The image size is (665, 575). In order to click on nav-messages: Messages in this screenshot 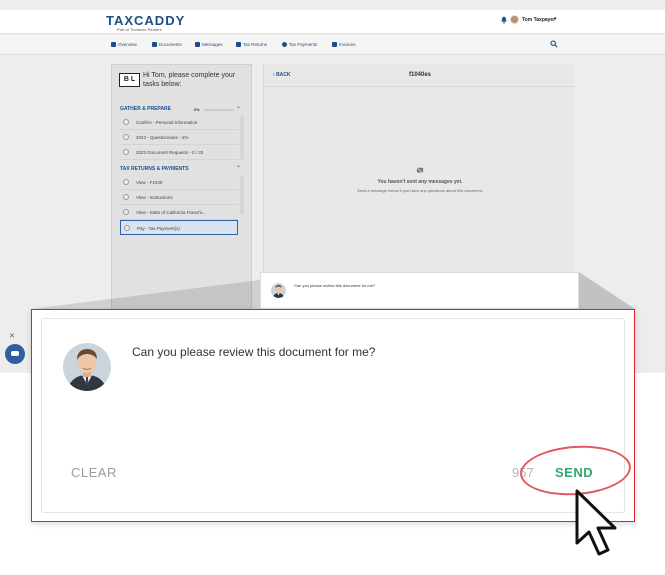, I will do `click(209, 44)`.